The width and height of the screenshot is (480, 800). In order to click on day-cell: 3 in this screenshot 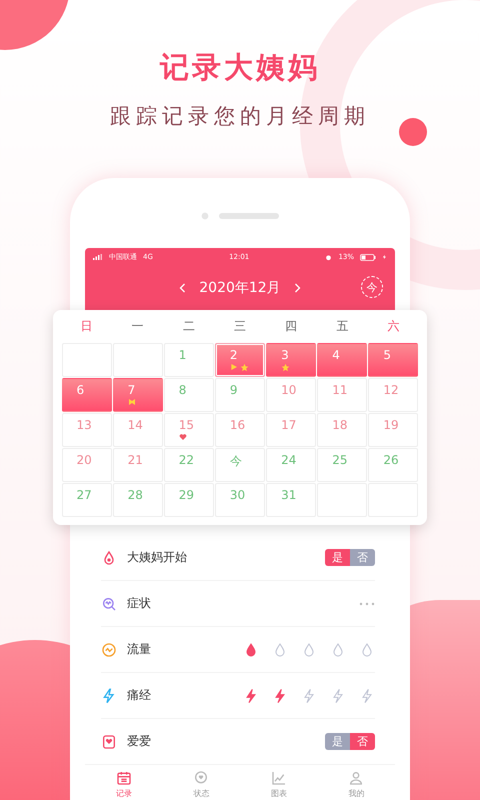, I will do `click(291, 359)`.